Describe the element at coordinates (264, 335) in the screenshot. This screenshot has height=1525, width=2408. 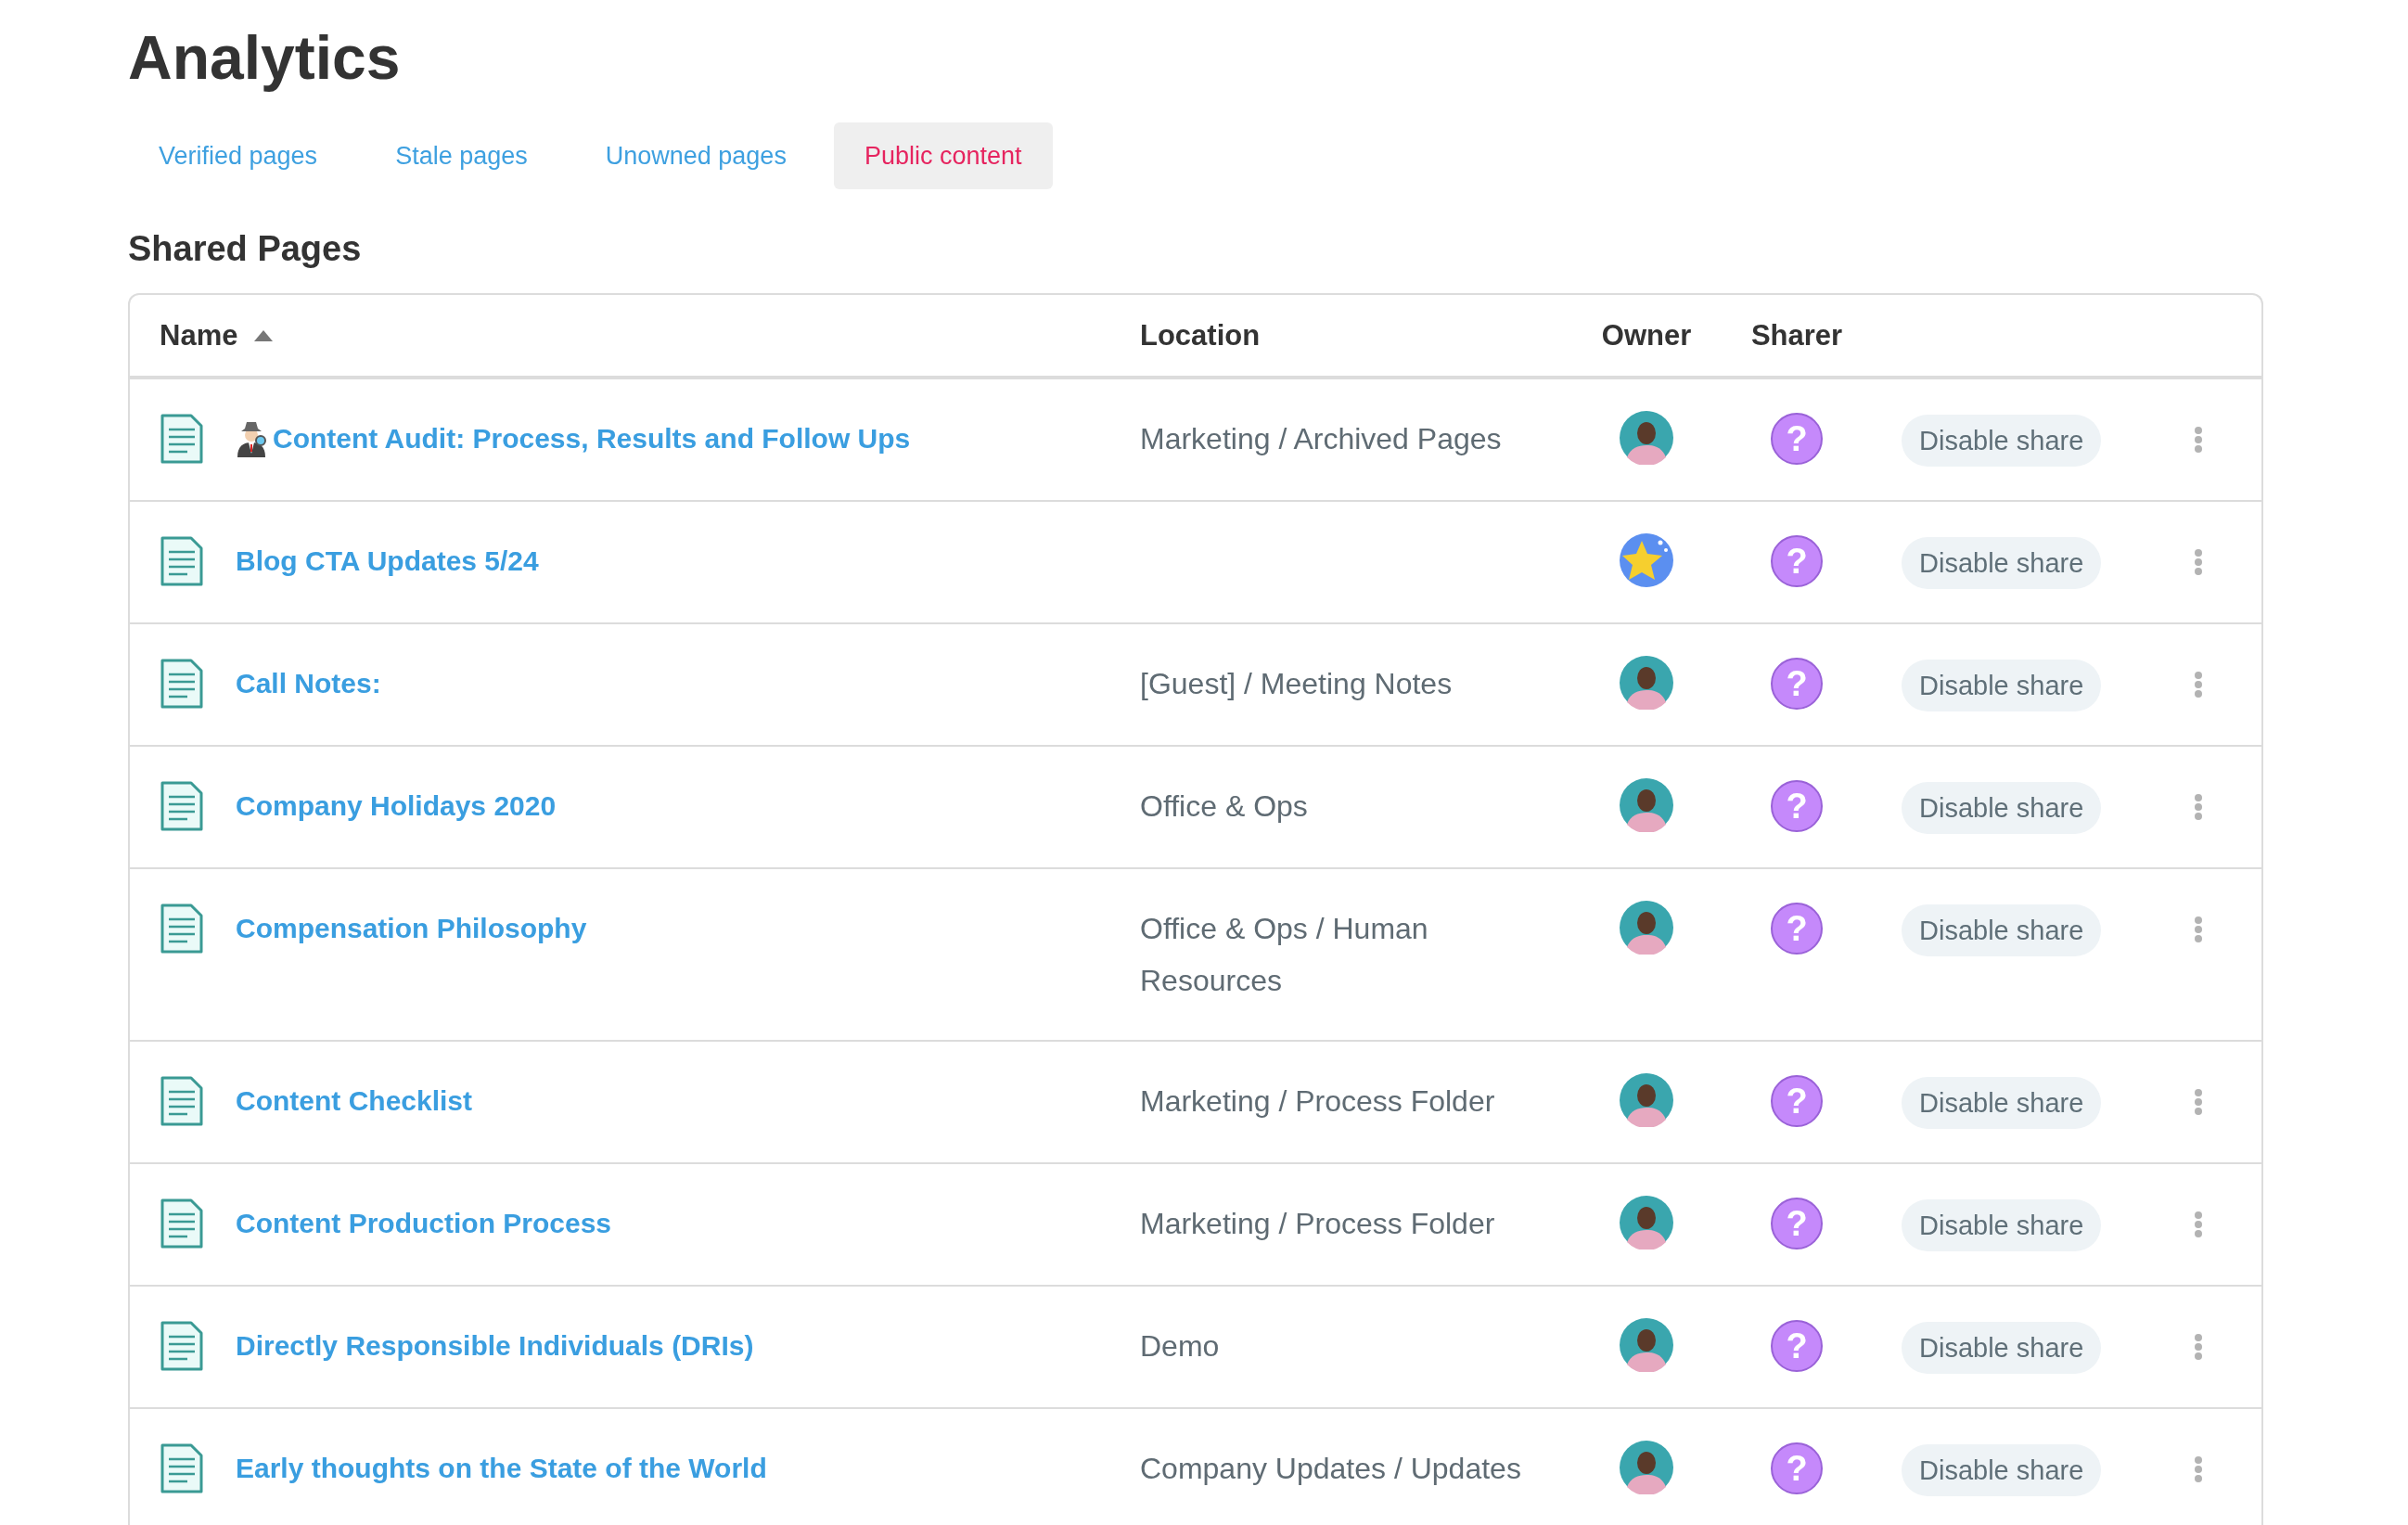
I see `sort-up-icon` at that location.